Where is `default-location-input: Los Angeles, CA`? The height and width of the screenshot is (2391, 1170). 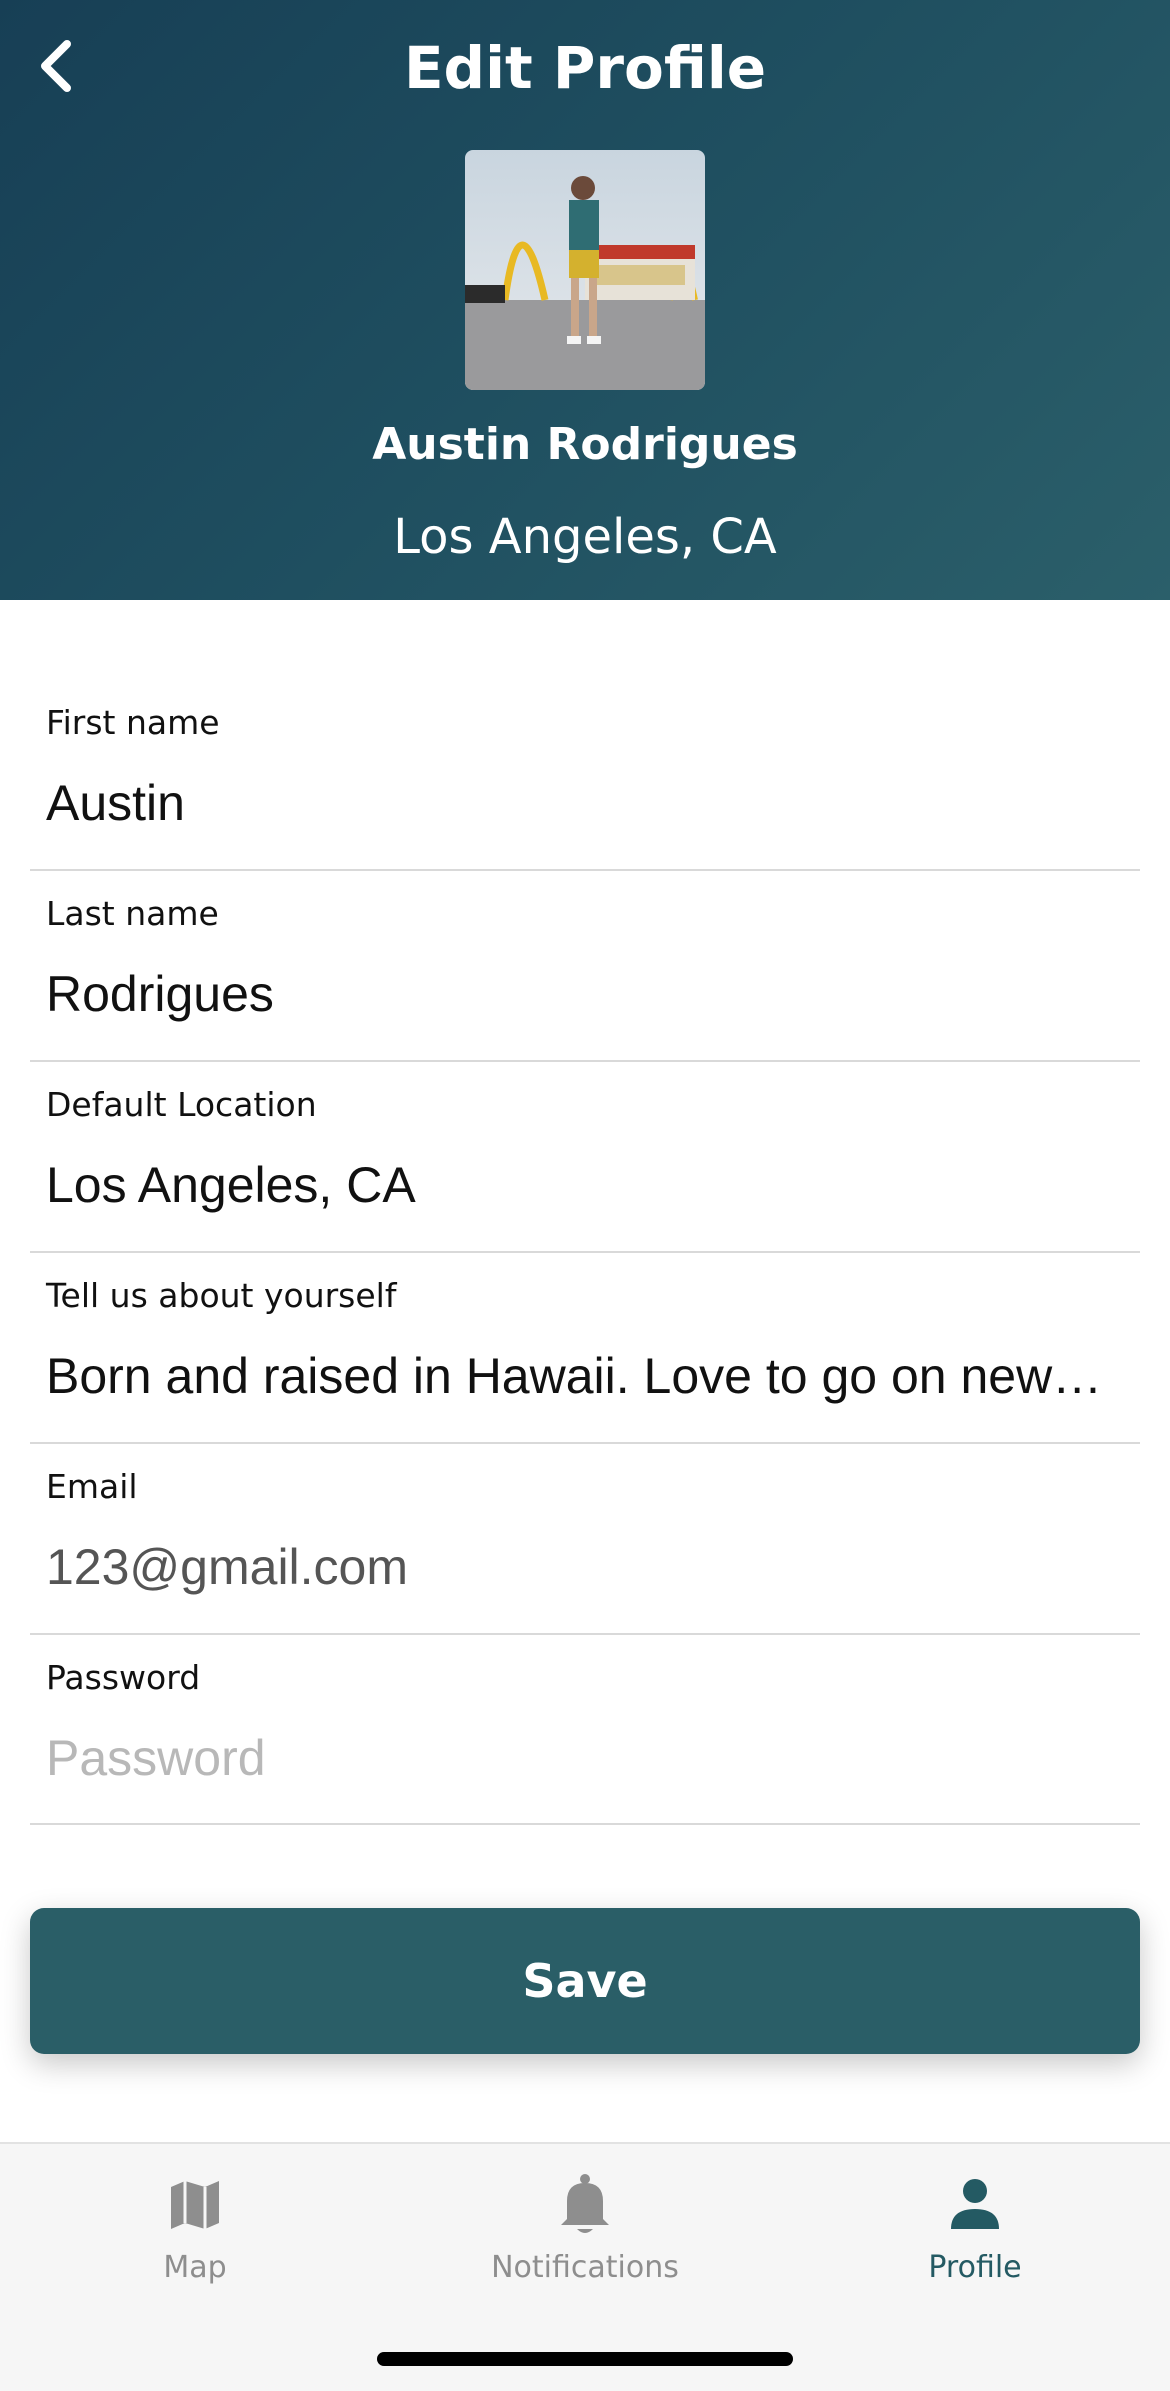 default-location-input: Los Angeles, CA is located at coordinates (586, 1185).